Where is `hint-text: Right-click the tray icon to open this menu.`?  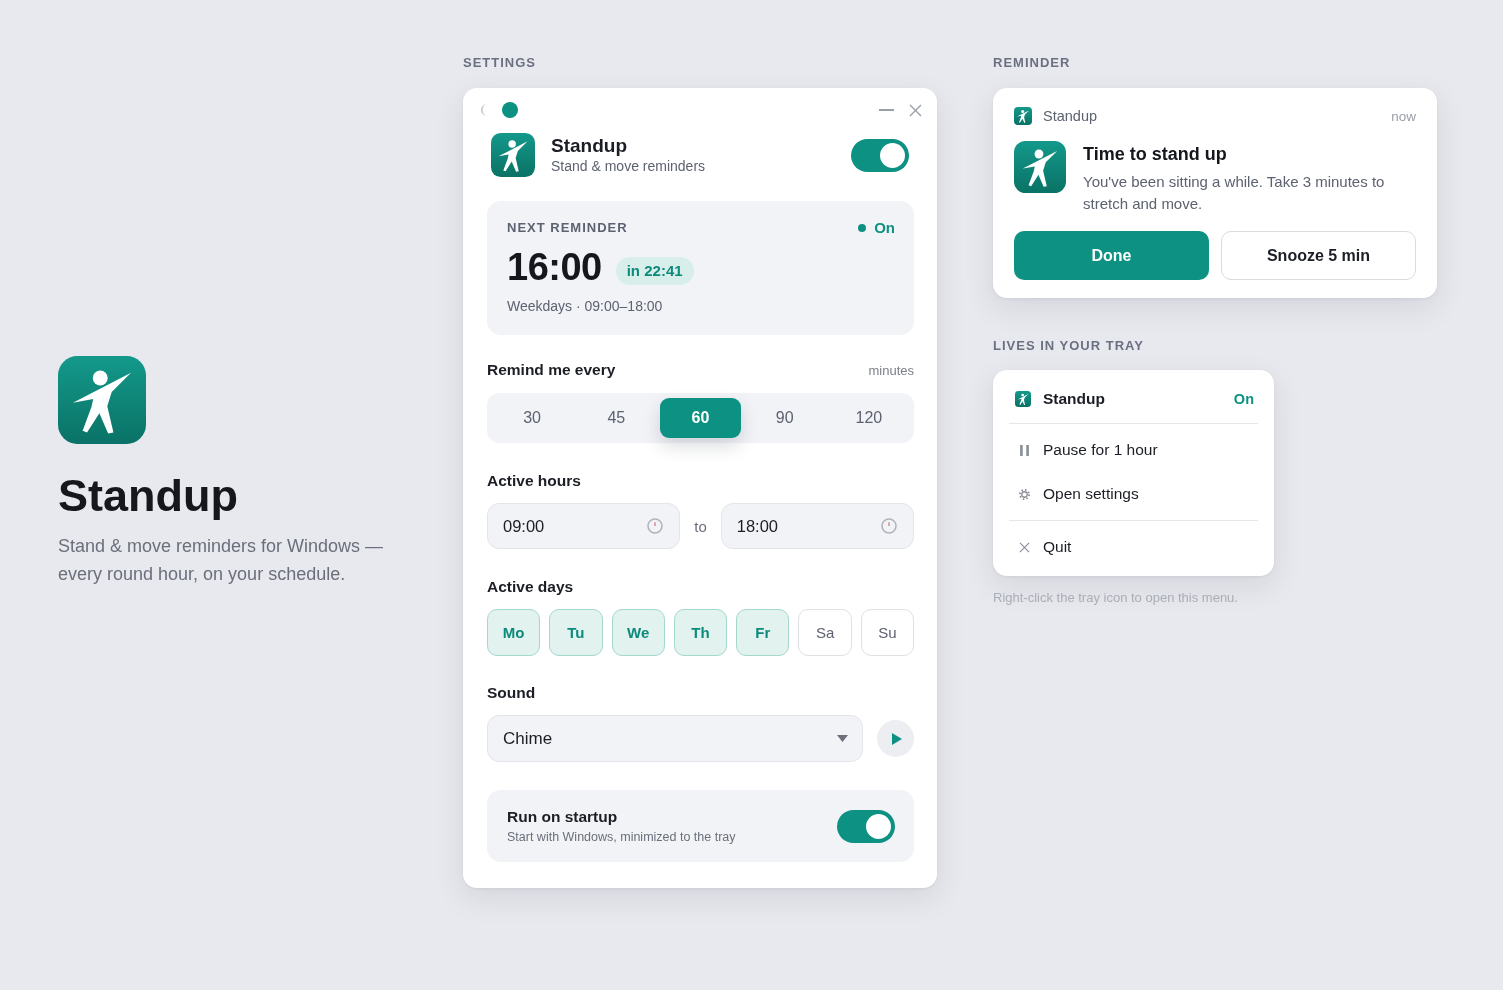 hint-text: Right-click the tray icon to open this menu. is located at coordinates (1116, 598).